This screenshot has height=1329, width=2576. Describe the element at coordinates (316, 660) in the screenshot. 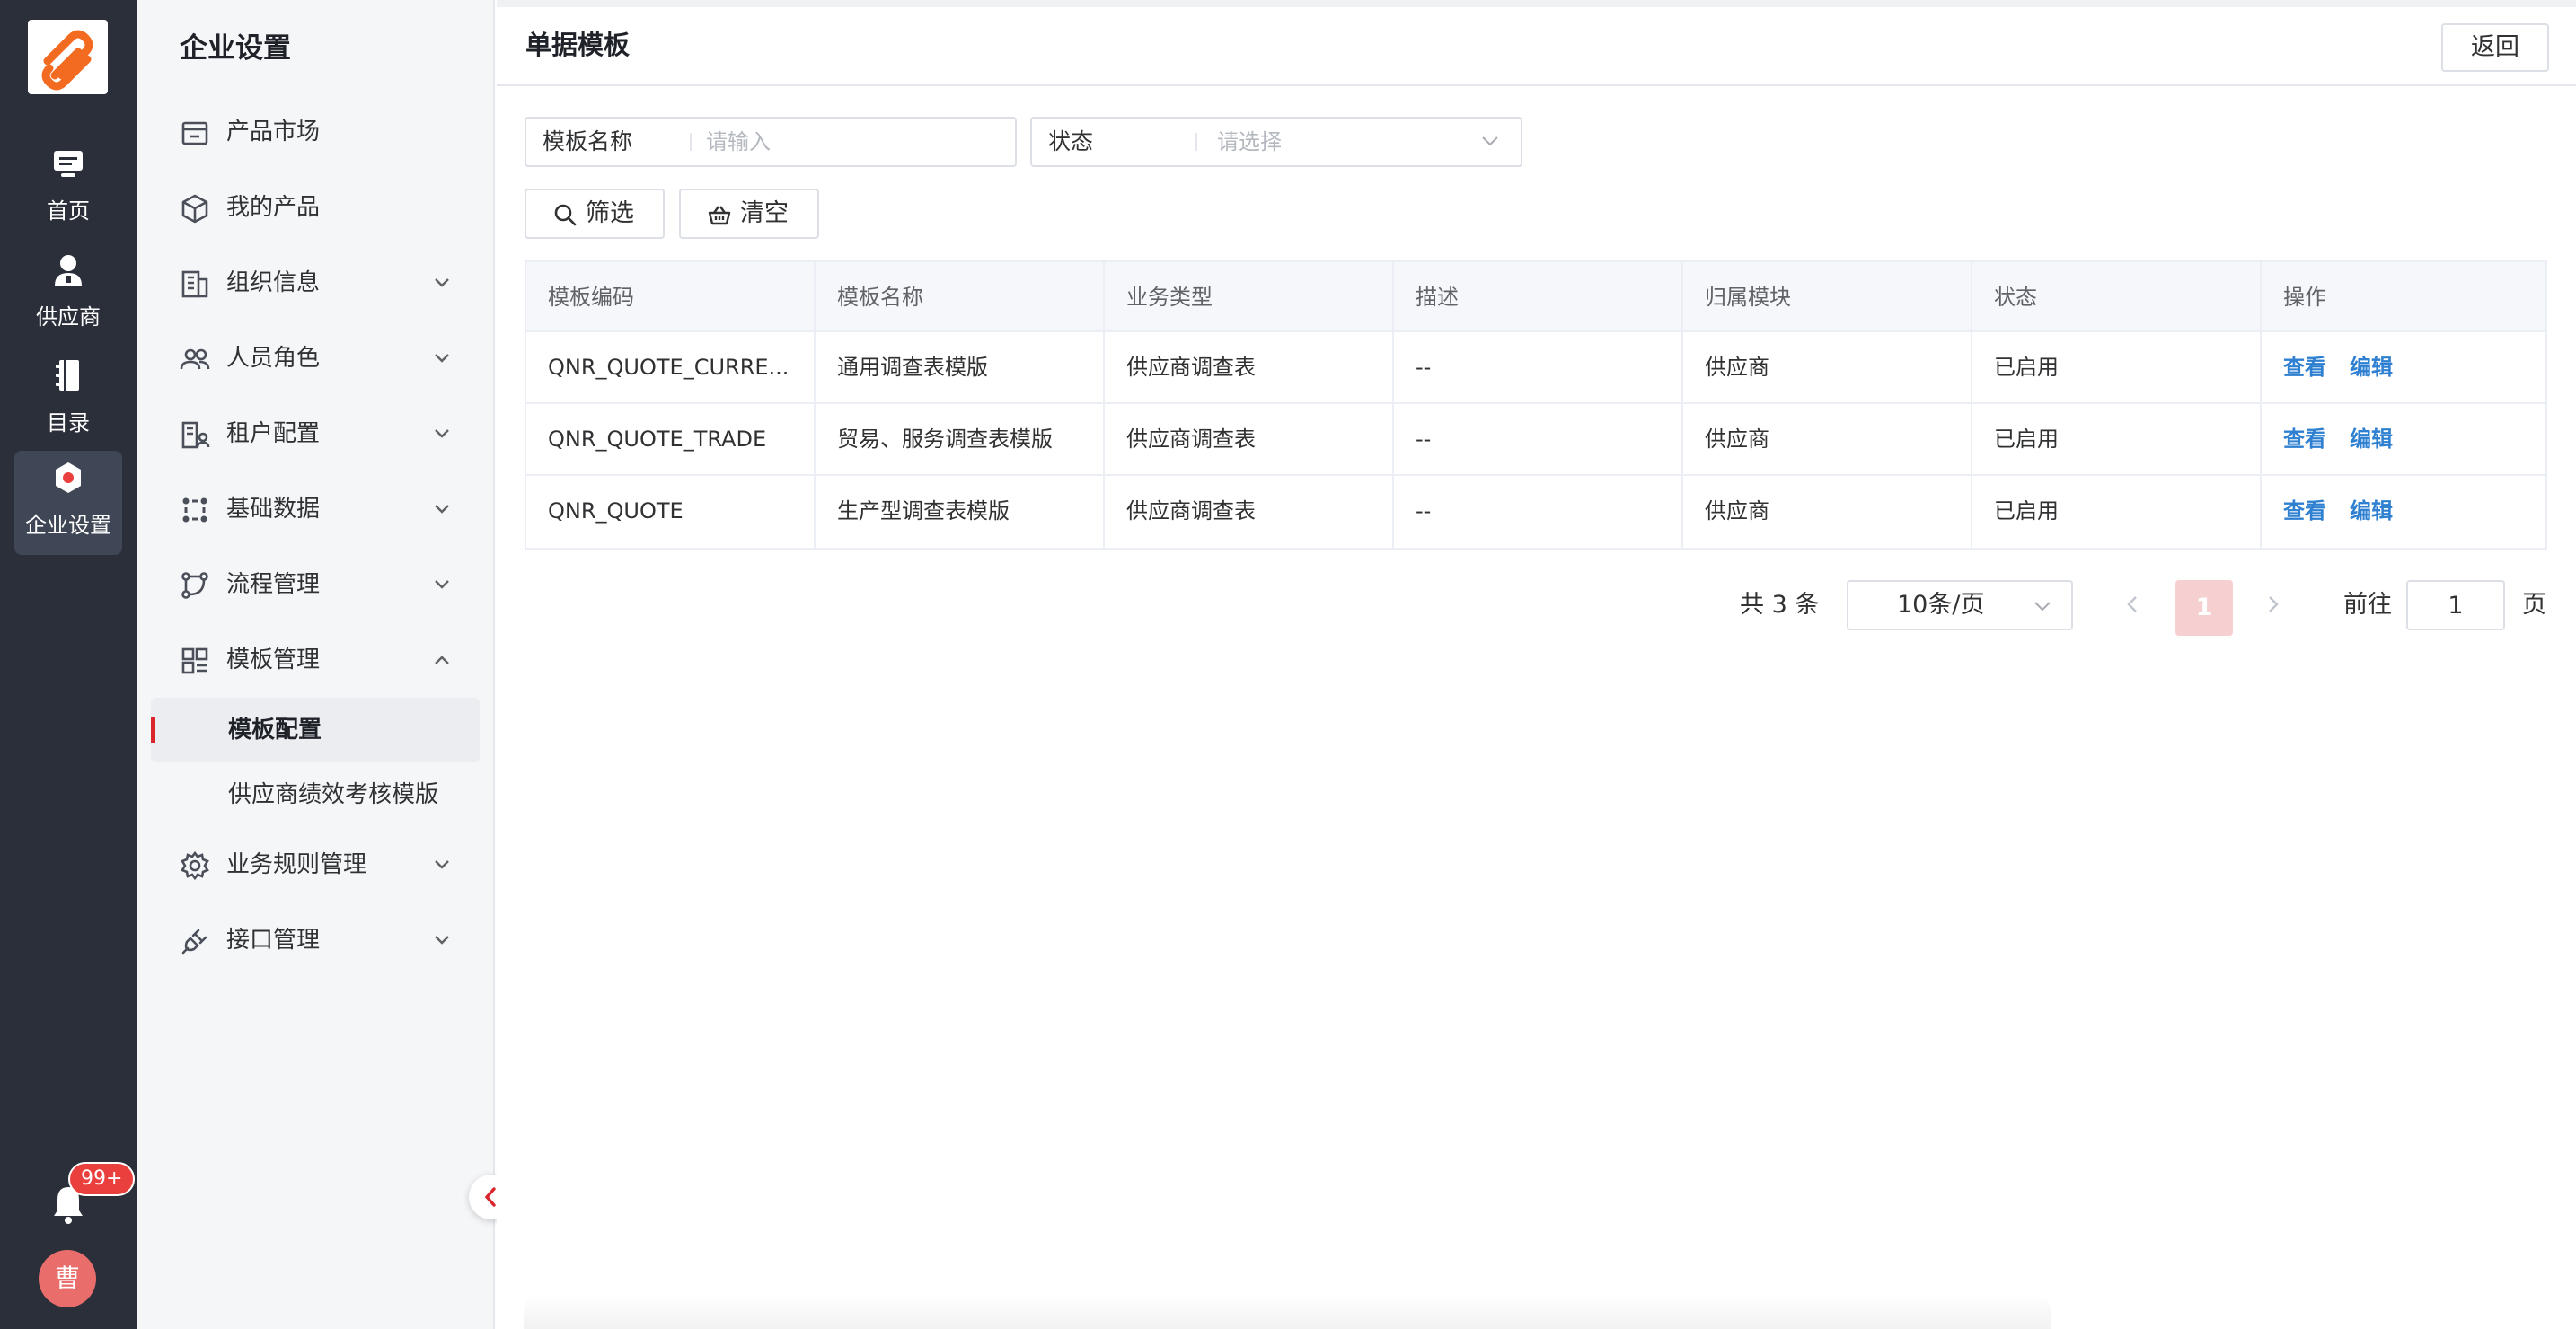

I see `menu-item-template-management: 模板管理` at that location.